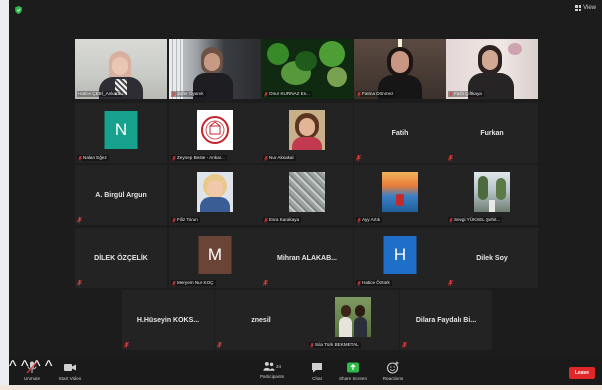 The height and width of the screenshot is (390, 602). What do you see at coordinates (393, 378) in the screenshot?
I see `reactions-label: Reactions` at bounding box center [393, 378].